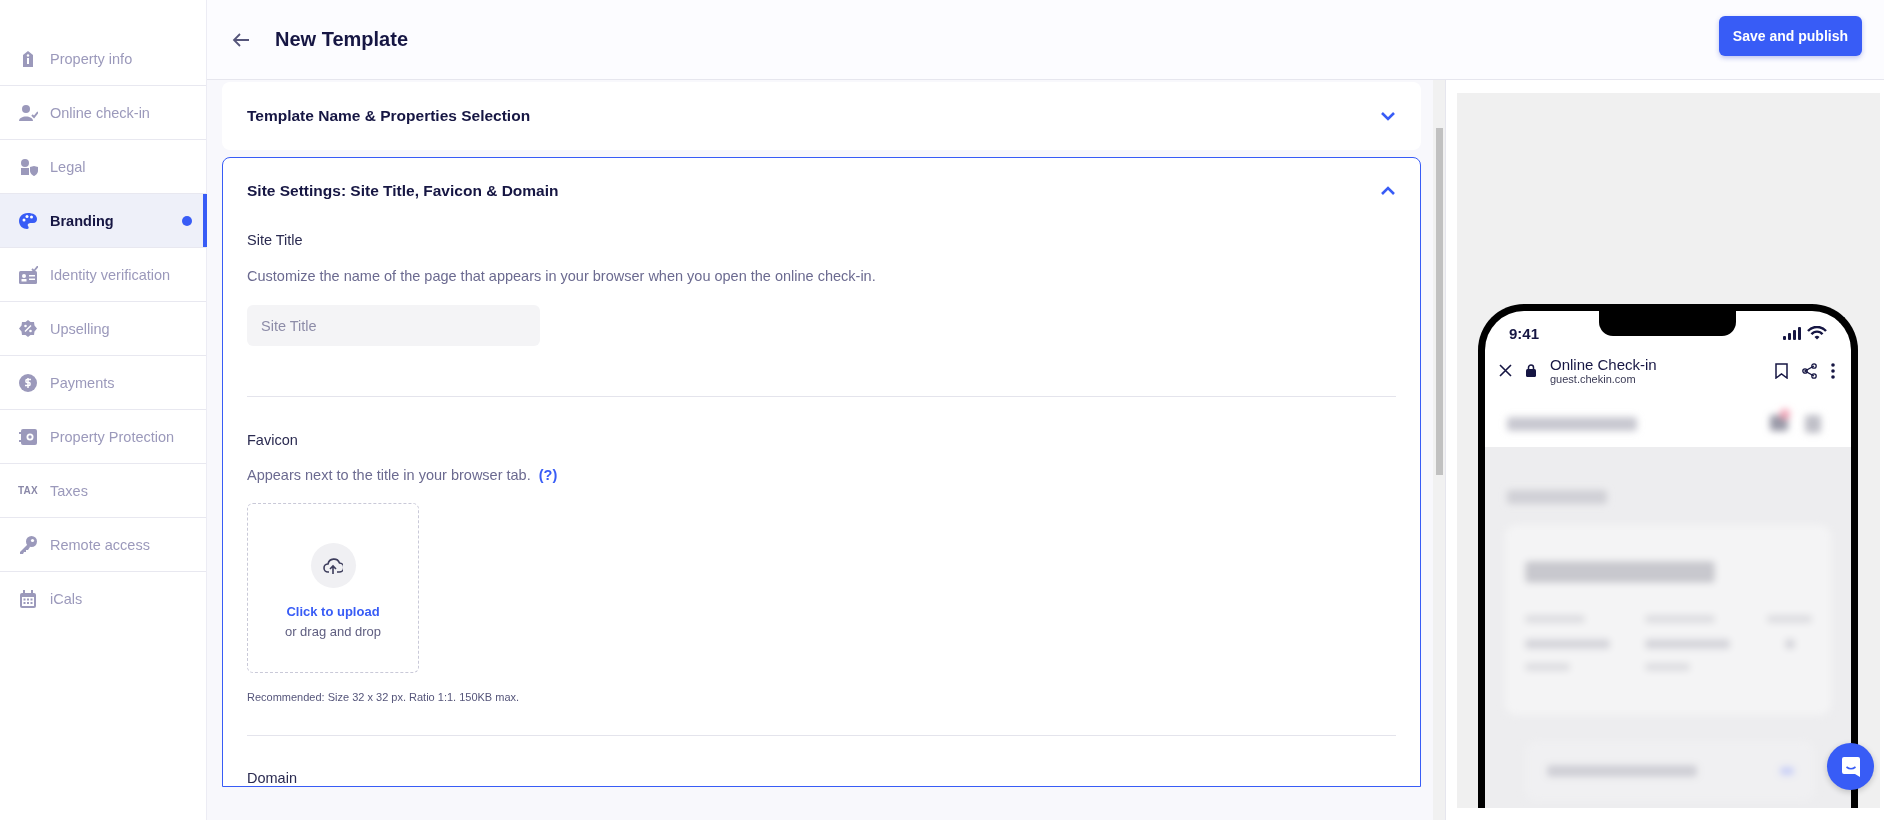  What do you see at coordinates (1790, 35) in the screenshot?
I see `save-and-publish-button: Save and publish` at bounding box center [1790, 35].